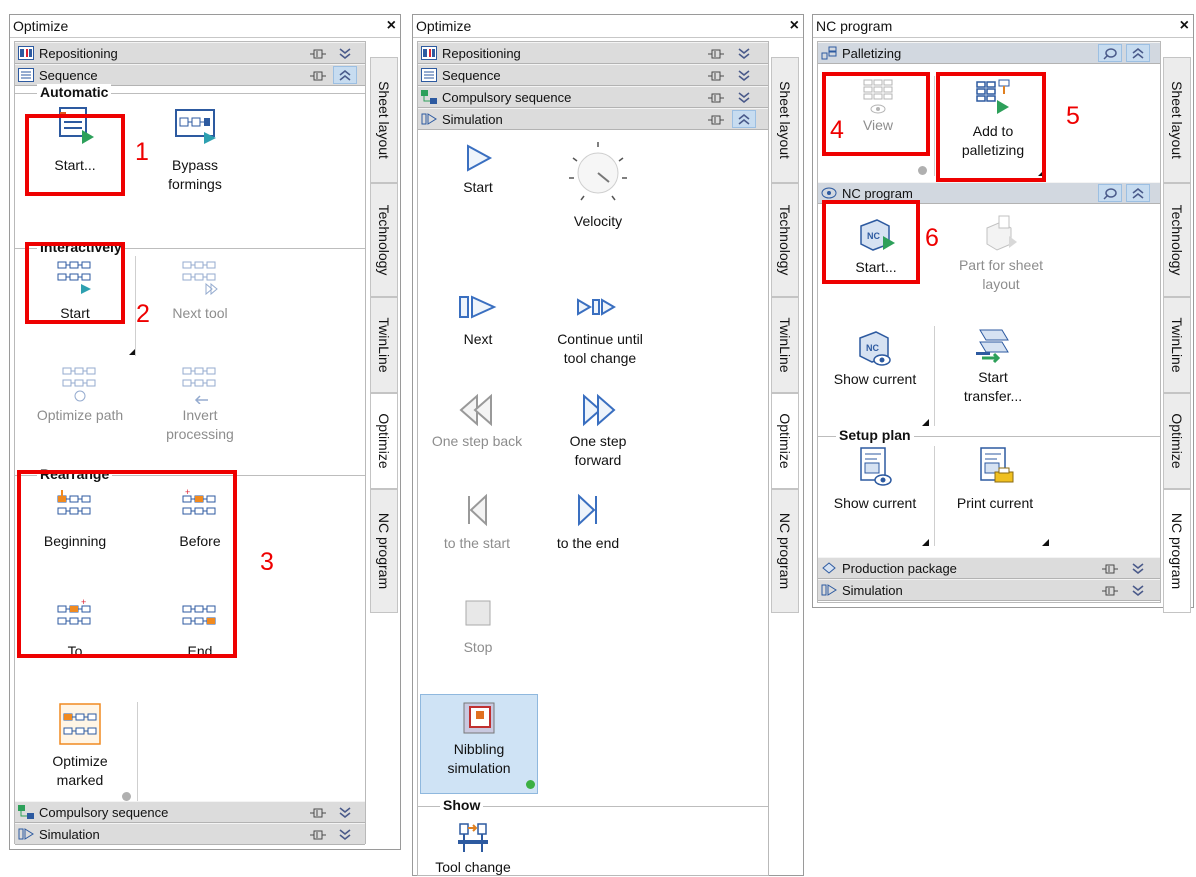  Describe the element at coordinates (477, 421) in the screenshot. I see `one-step-back-button: One step back` at that location.